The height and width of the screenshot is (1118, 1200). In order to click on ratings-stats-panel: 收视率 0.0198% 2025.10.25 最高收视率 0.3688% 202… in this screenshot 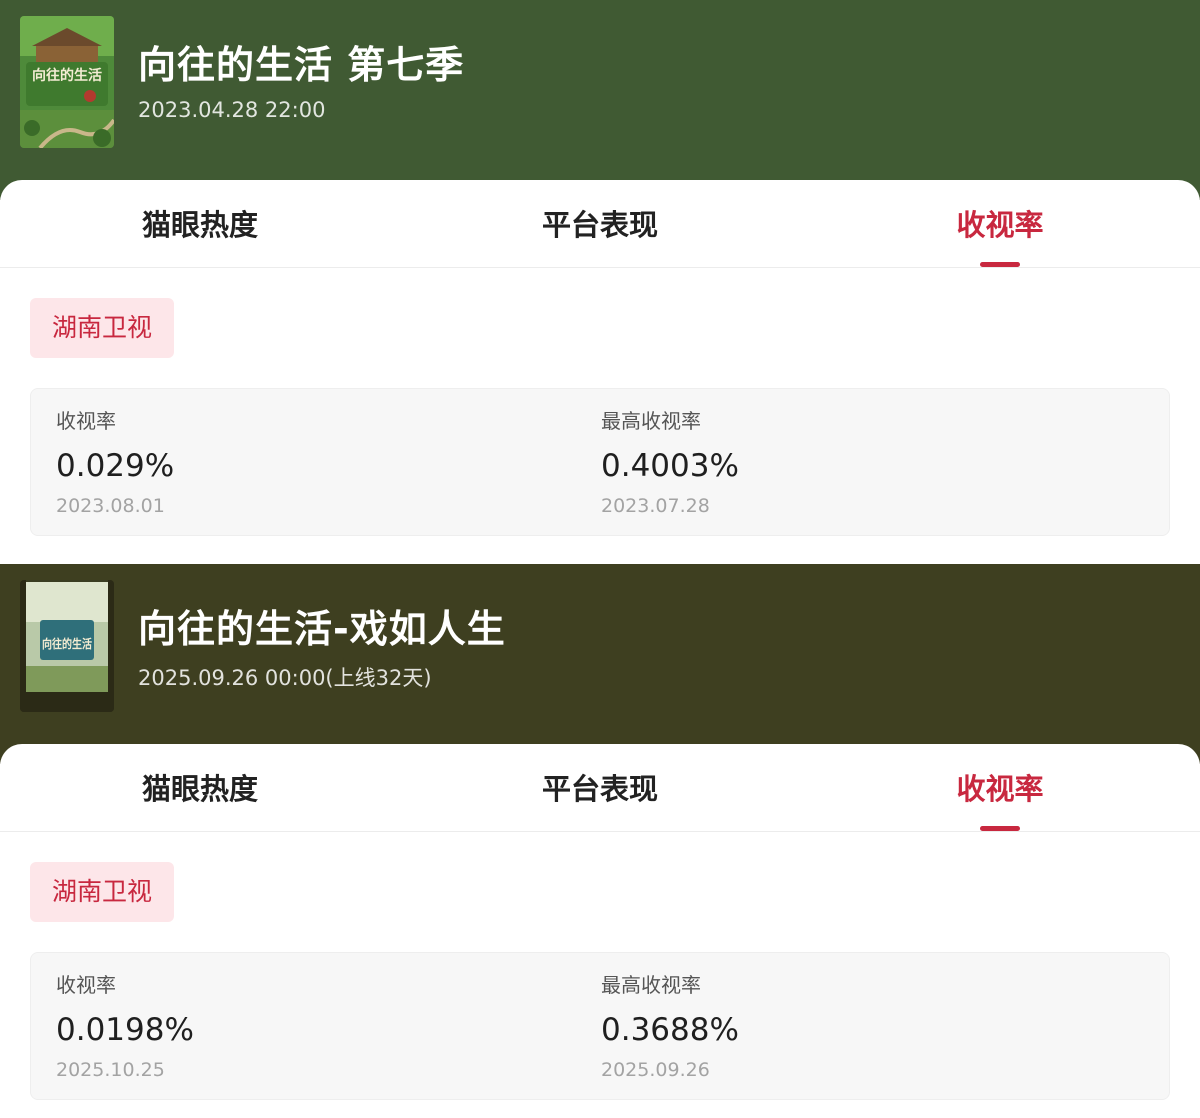, I will do `click(600, 1026)`.